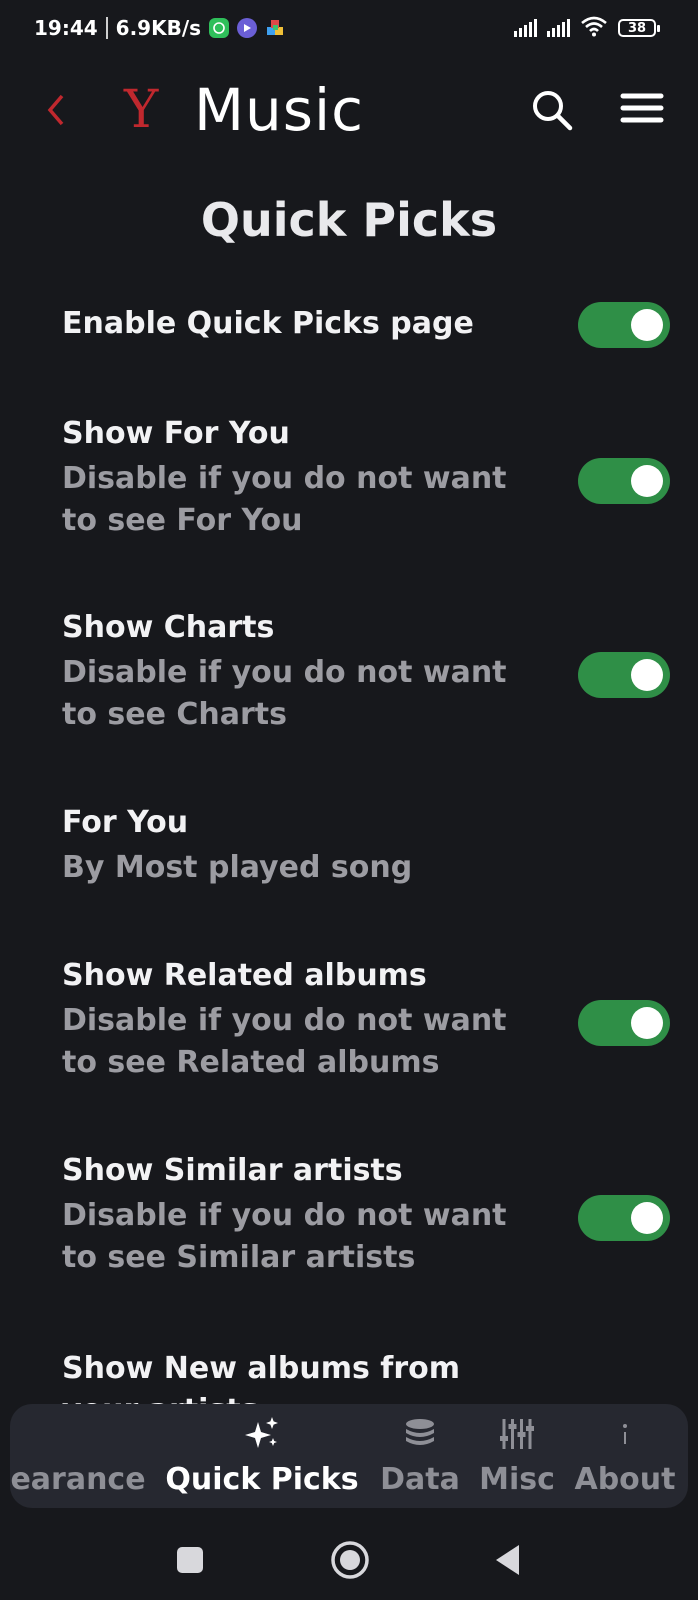 Image resolution: width=698 pixels, height=1600 pixels. What do you see at coordinates (625, 1479) in the screenshot?
I see `tab-label: About` at bounding box center [625, 1479].